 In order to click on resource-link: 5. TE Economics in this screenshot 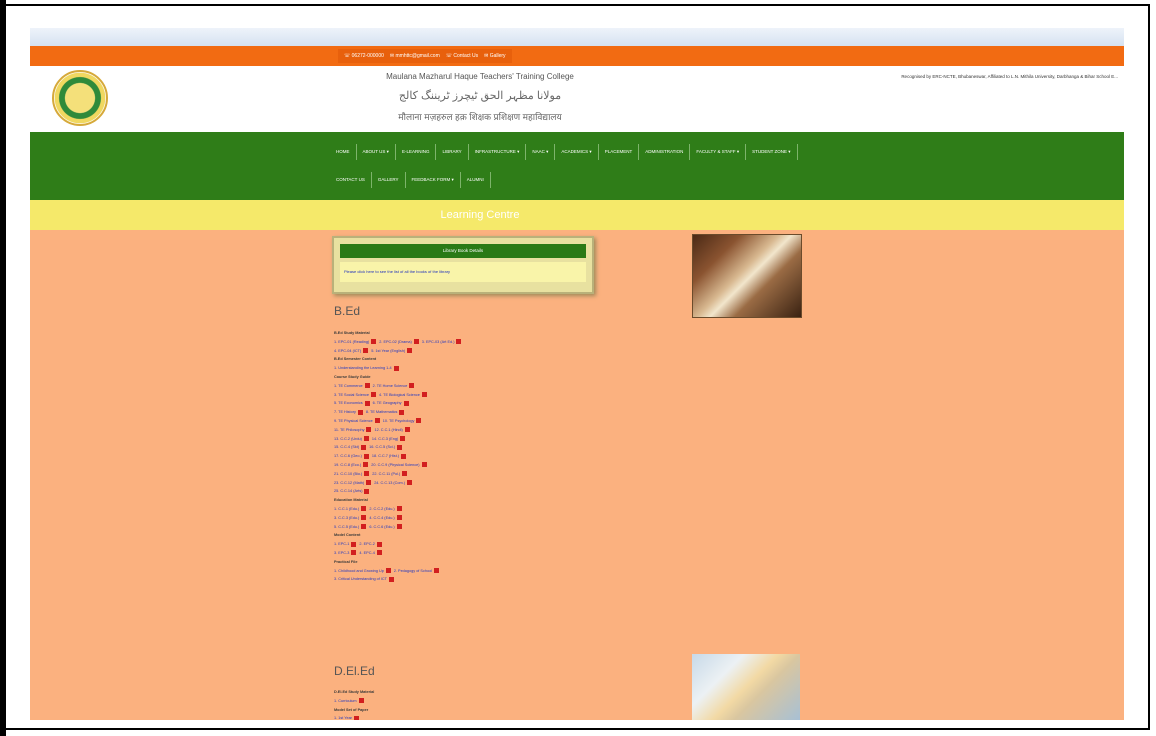, I will do `click(348, 403)`.